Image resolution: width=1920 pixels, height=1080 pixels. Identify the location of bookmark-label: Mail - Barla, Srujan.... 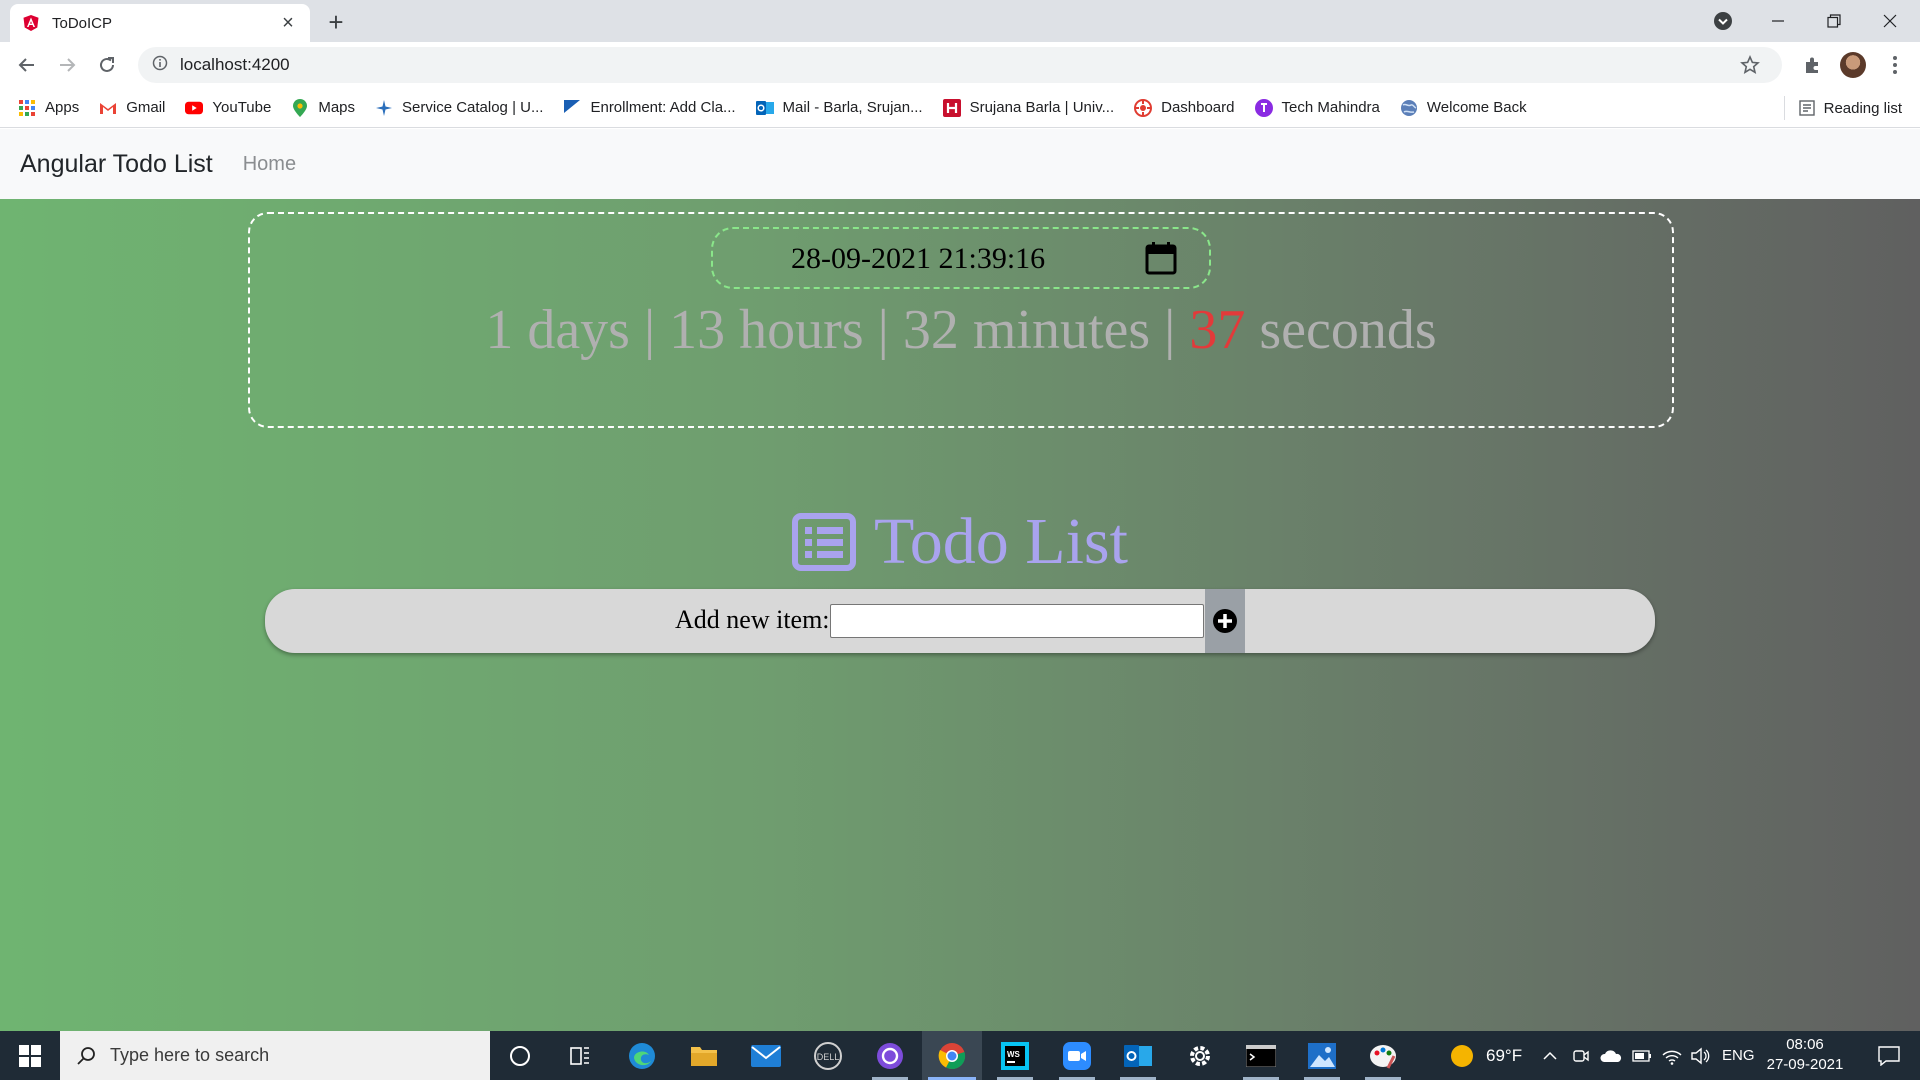
(852, 107).